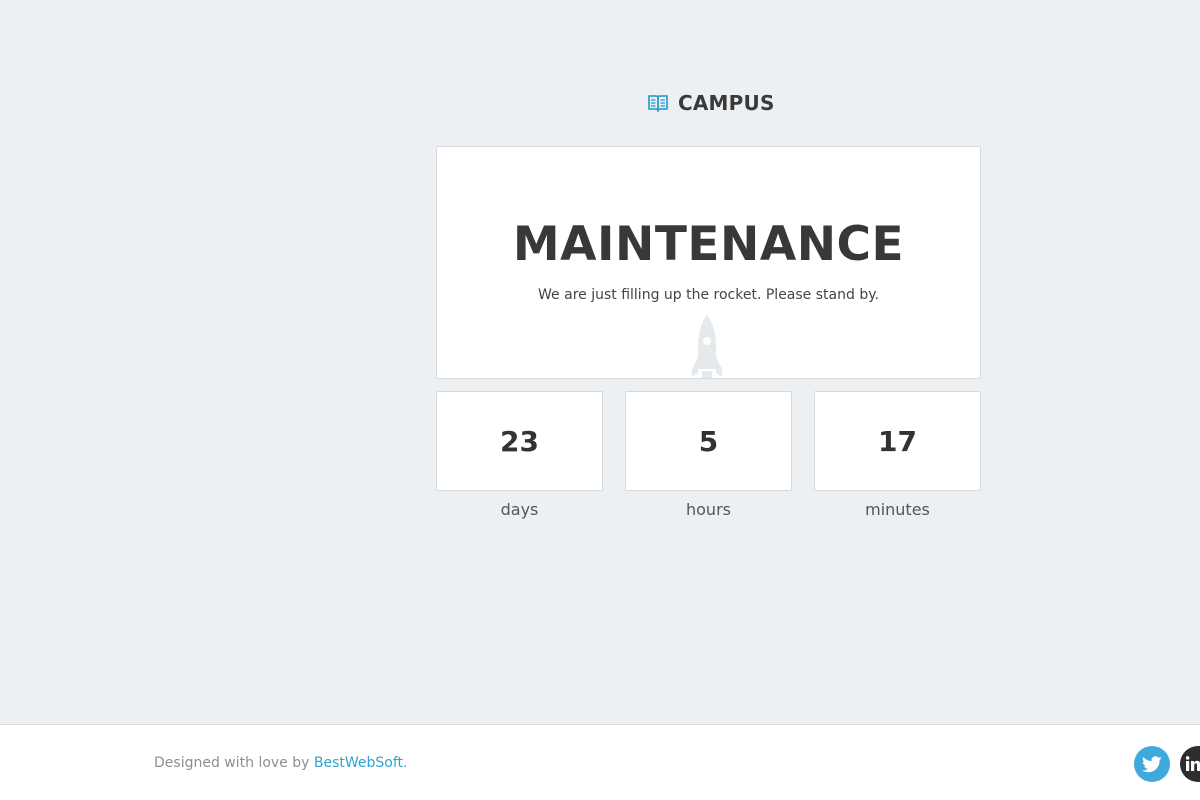 The width and height of the screenshot is (1200, 800). I want to click on countdown-hours: 5 hours, so click(708, 455).